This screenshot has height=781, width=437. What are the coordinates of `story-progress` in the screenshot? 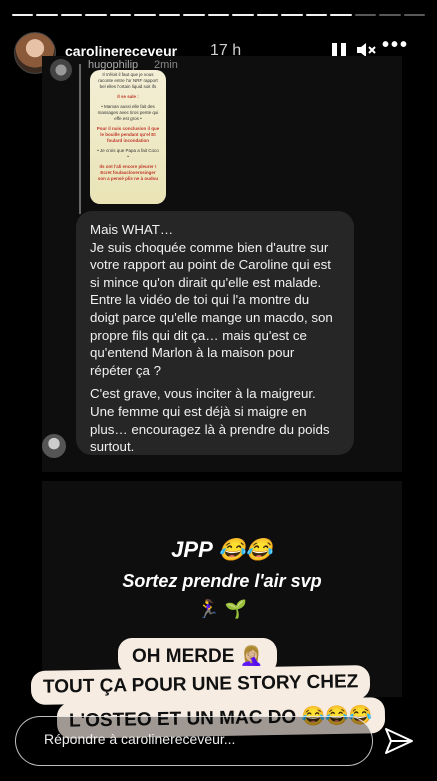 It's located at (218, 15).